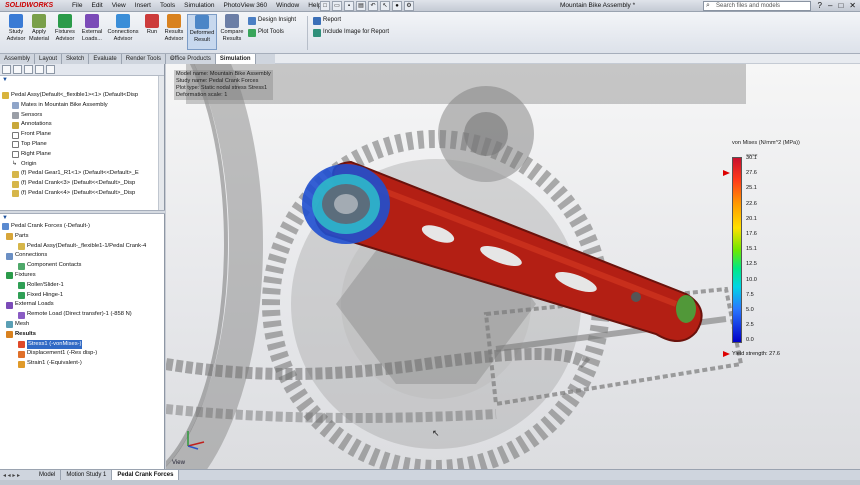 The width and height of the screenshot is (860, 485). Describe the element at coordinates (6, 69) in the screenshot. I see `feature-tree-icon` at that location.